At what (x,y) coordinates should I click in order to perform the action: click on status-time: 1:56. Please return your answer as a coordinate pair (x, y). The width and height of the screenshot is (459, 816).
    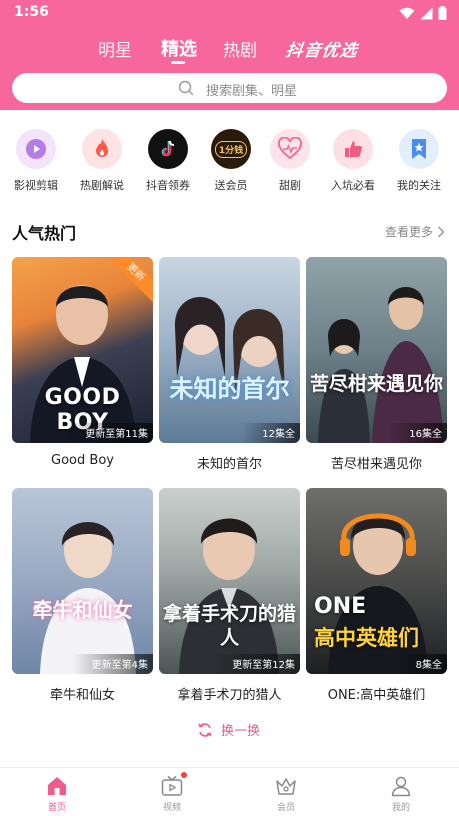
    Looking at the image, I should click on (31, 12).